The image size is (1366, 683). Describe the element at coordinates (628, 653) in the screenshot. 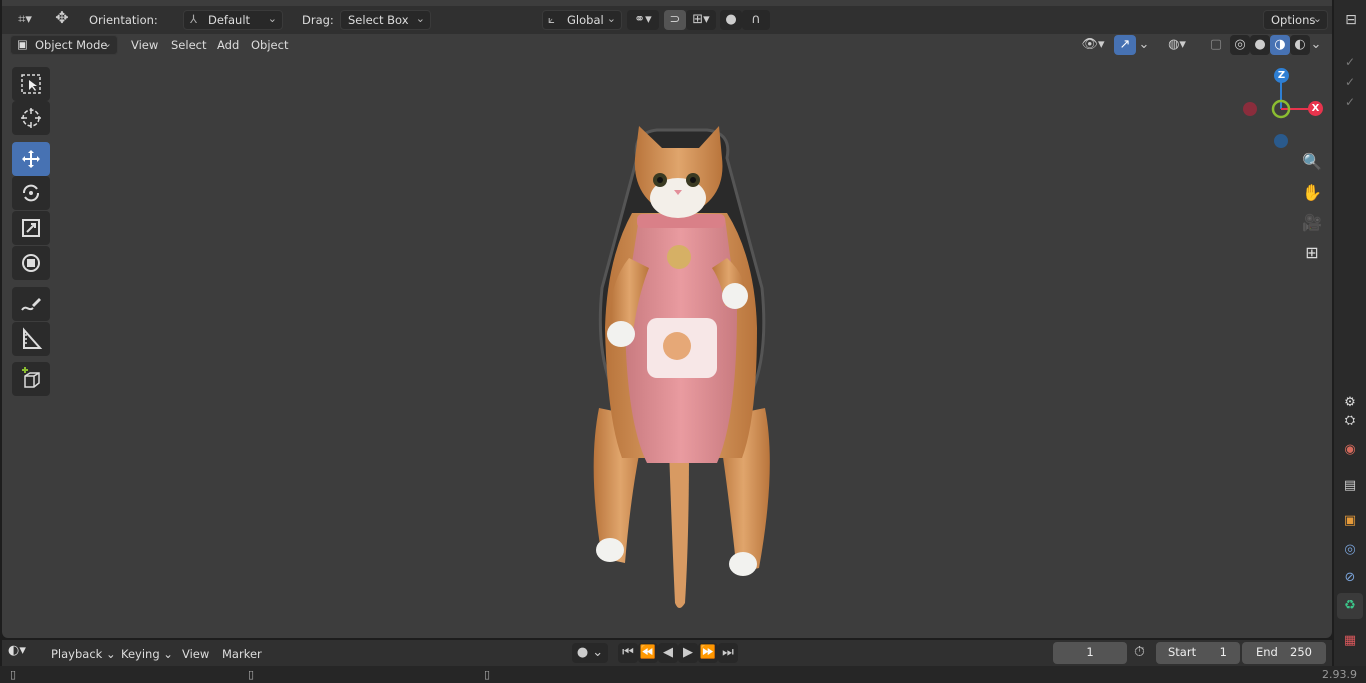

I see `jump-start-icon: ⏮` at that location.